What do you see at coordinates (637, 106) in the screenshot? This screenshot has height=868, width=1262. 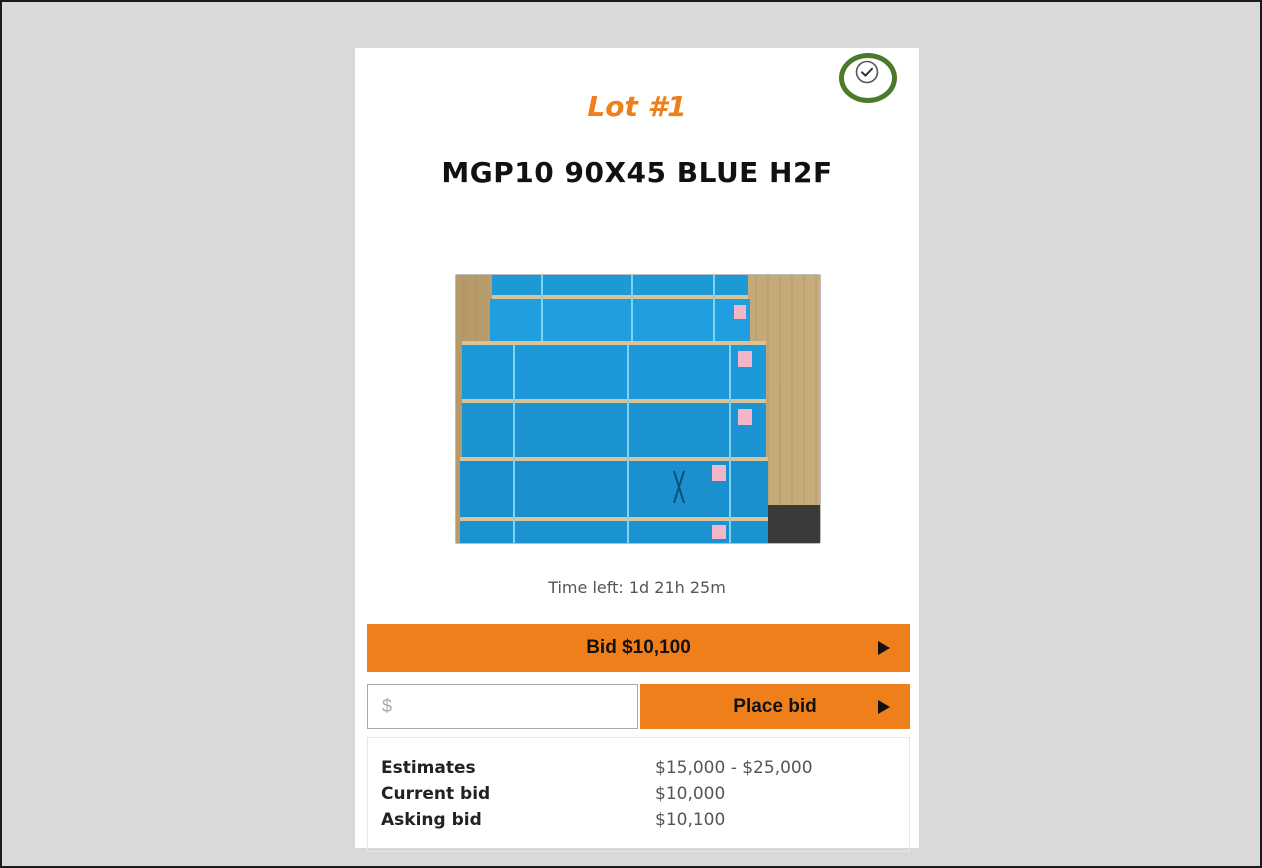 I see `lot-number: Lot #1` at bounding box center [637, 106].